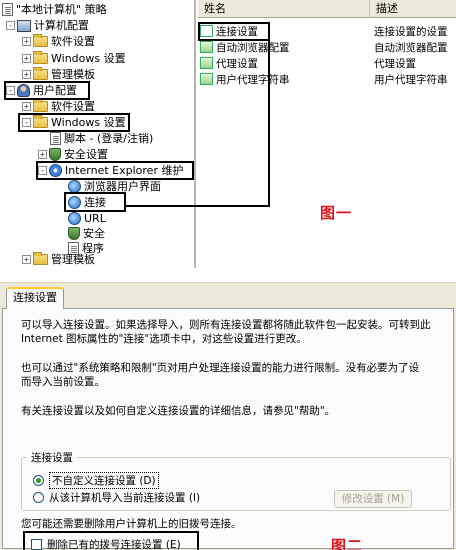 This screenshot has width=456, height=550. I want to click on restriction-text-line-1: 也可以通过"系统策略和限制"页对用户处理连接设置的能力进行限制。没有必要为了设, so click(220, 368).